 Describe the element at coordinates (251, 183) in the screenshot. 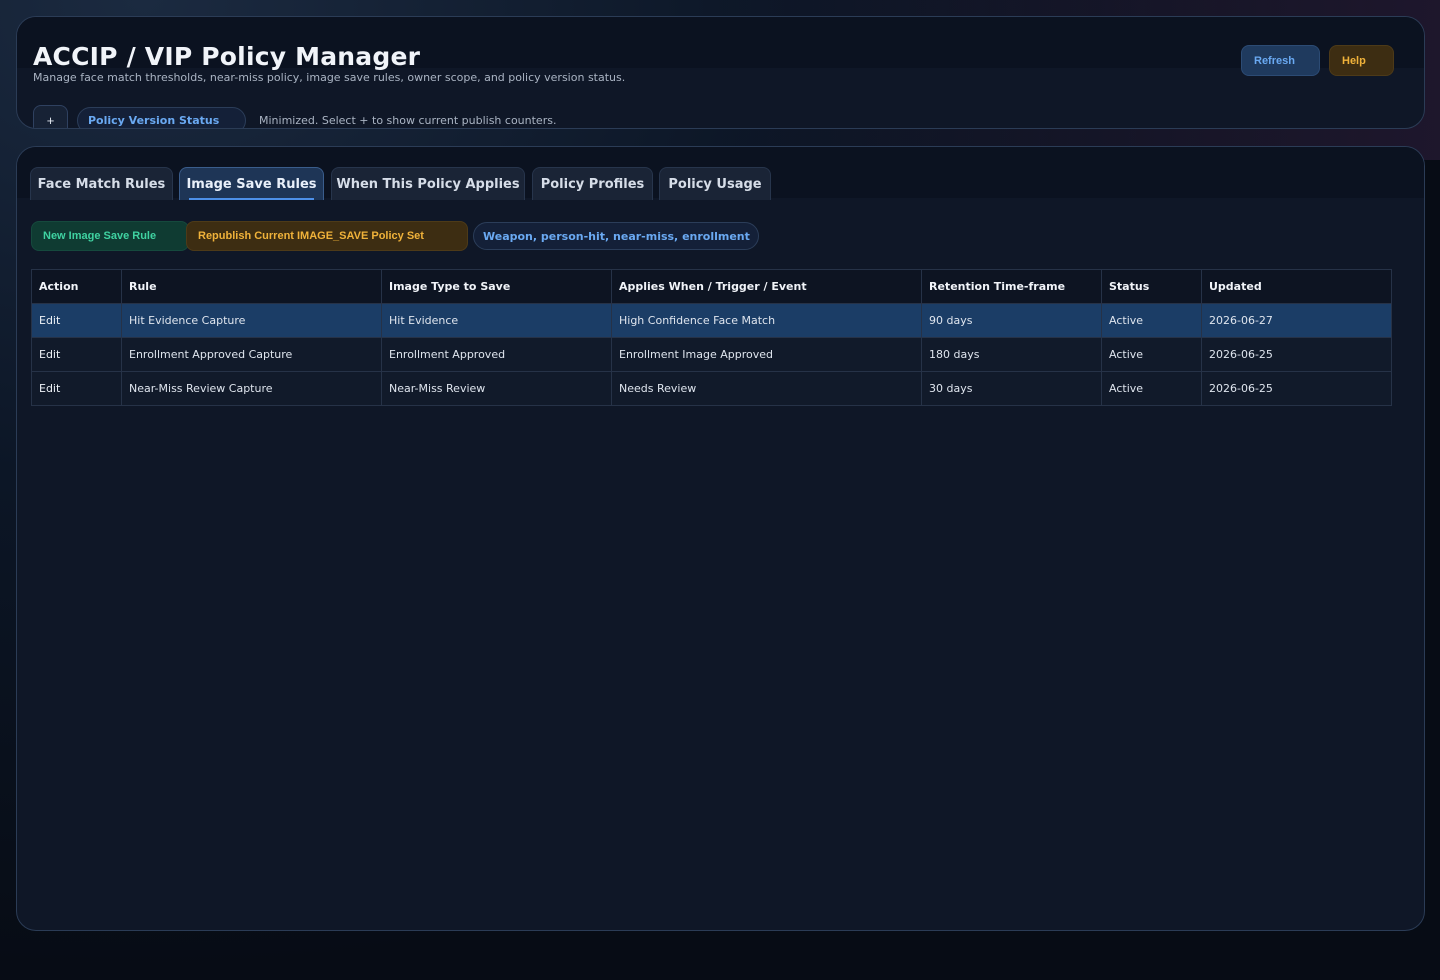

I see `tab-image-save-rules: Image Save Rules` at that location.